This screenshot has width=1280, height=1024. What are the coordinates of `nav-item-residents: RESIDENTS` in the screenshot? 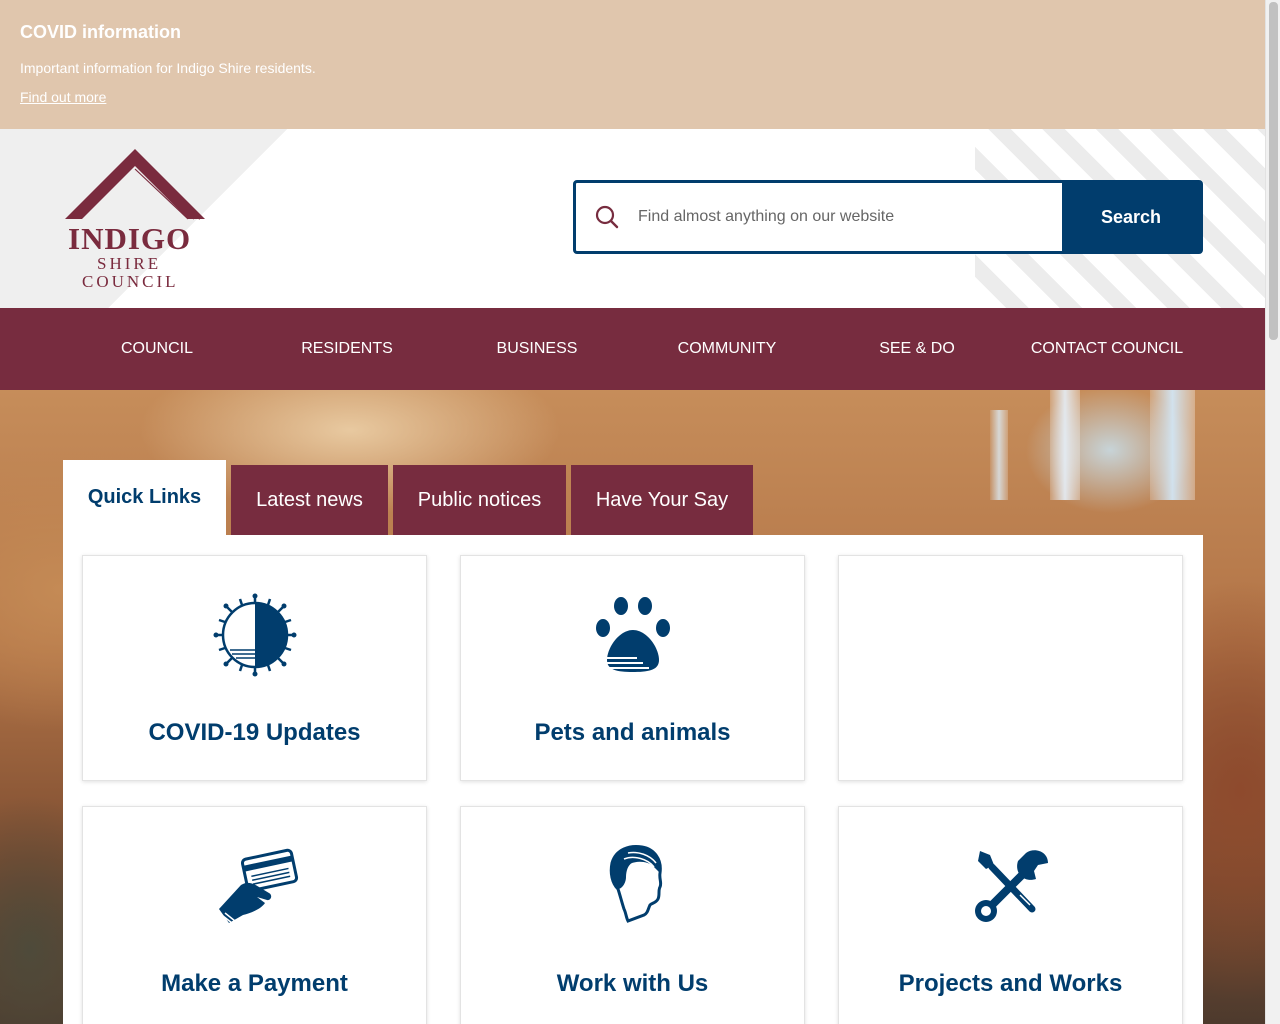 It's located at (347, 349).